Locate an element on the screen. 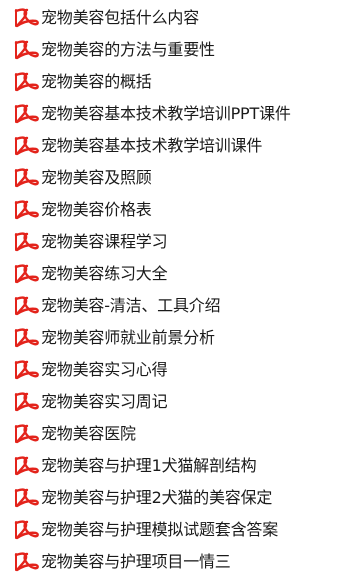 The height and width of the screenshot is (578, 342). file-item: 宠物美容医院 is located at coordinates (171, 434).